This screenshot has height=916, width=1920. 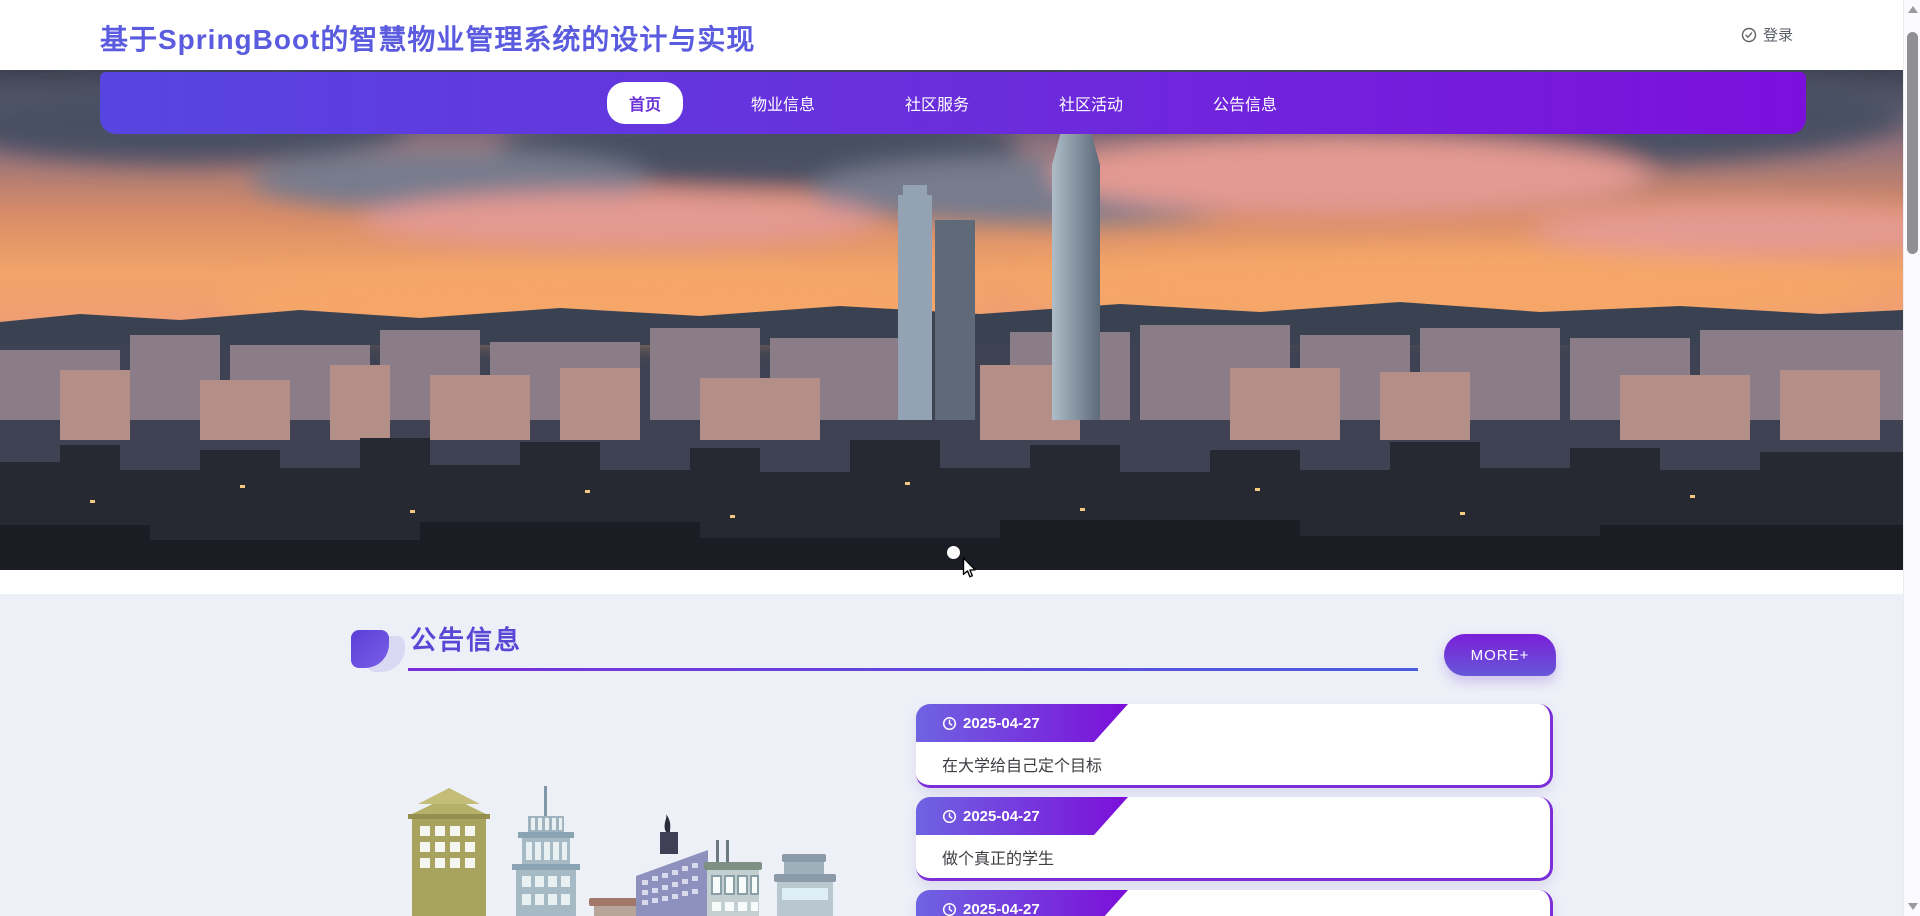 I want to click on section-underline, so click(x=913, y=669).